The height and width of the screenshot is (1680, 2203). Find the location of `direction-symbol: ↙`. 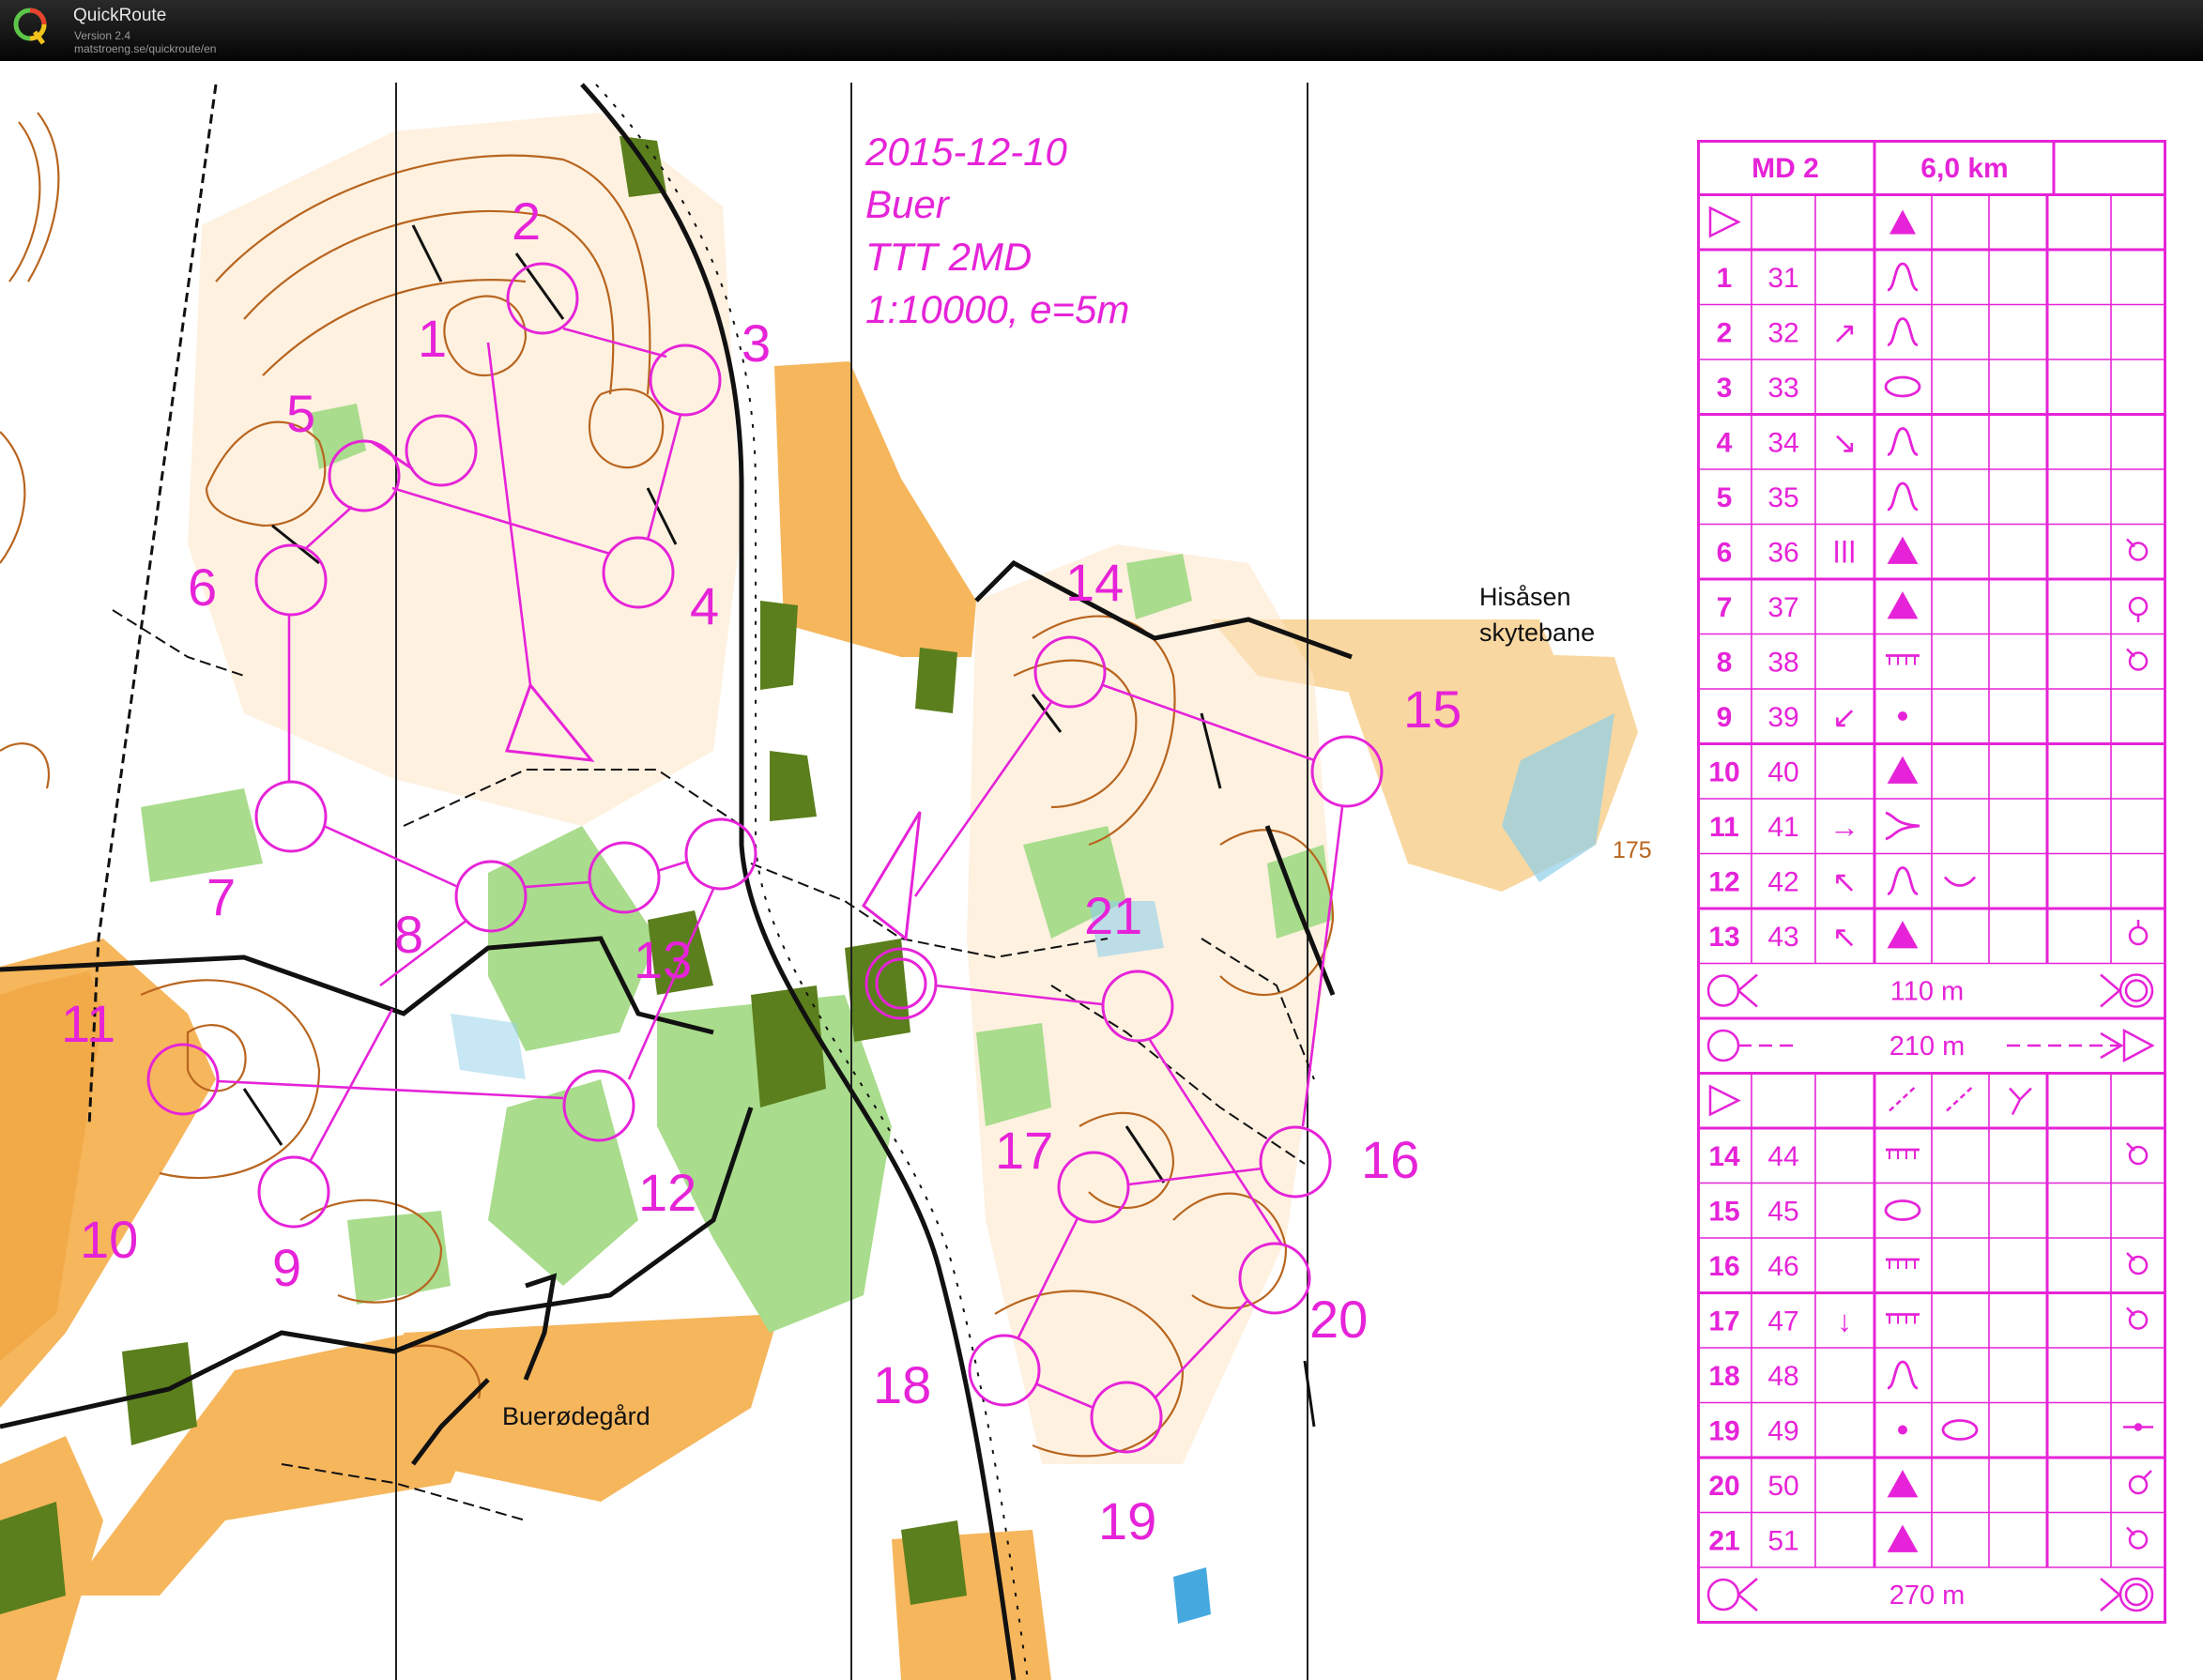

direction-symbol: ↙ is located at coordinates (1845, 717).